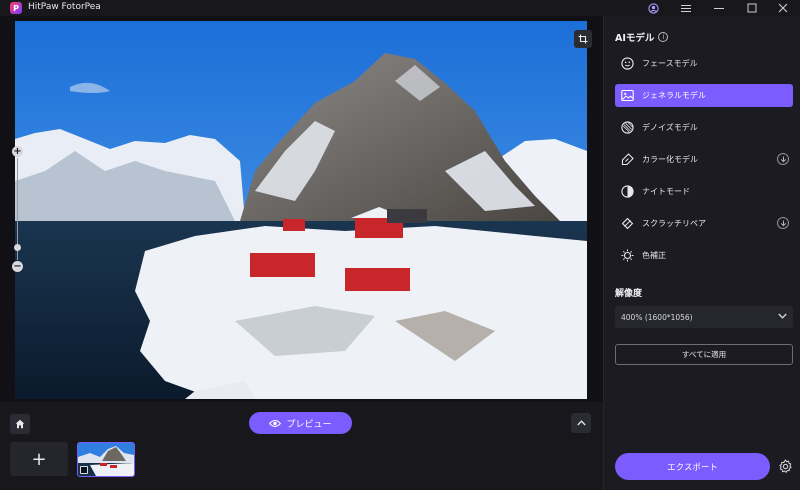  Describe the element at coordinates (627, 223) in the screenshot. I see `scratch-repair-icon` at that location.